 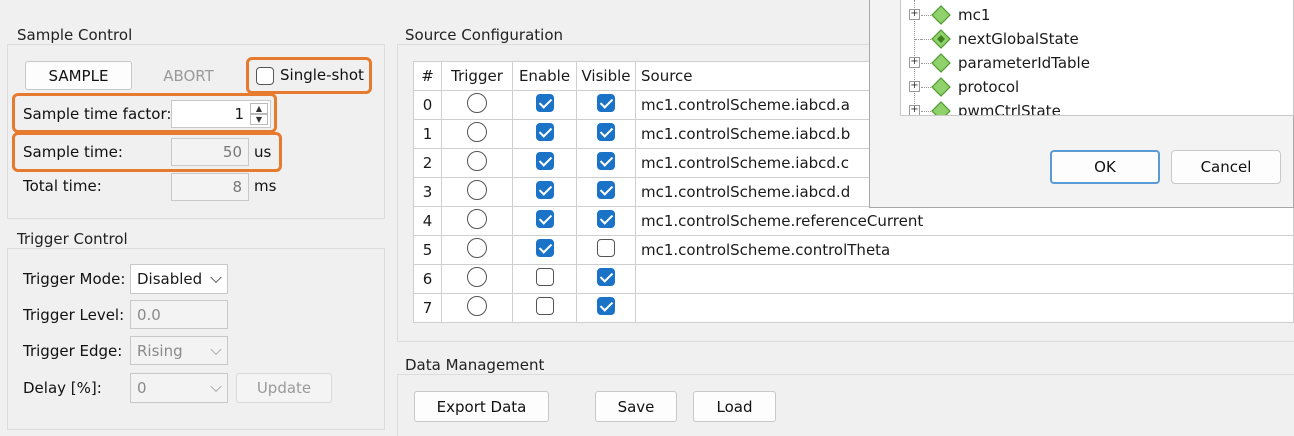 What do you see at coordinates (1097, 15) in the screenshot?
I see `tree-item: + mc1` at bounding box center [1097, 15].